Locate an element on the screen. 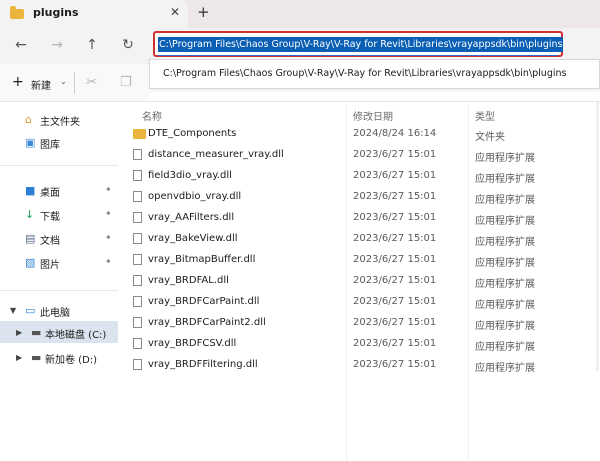  sidebar-divider is located at coordinates (59, 290).